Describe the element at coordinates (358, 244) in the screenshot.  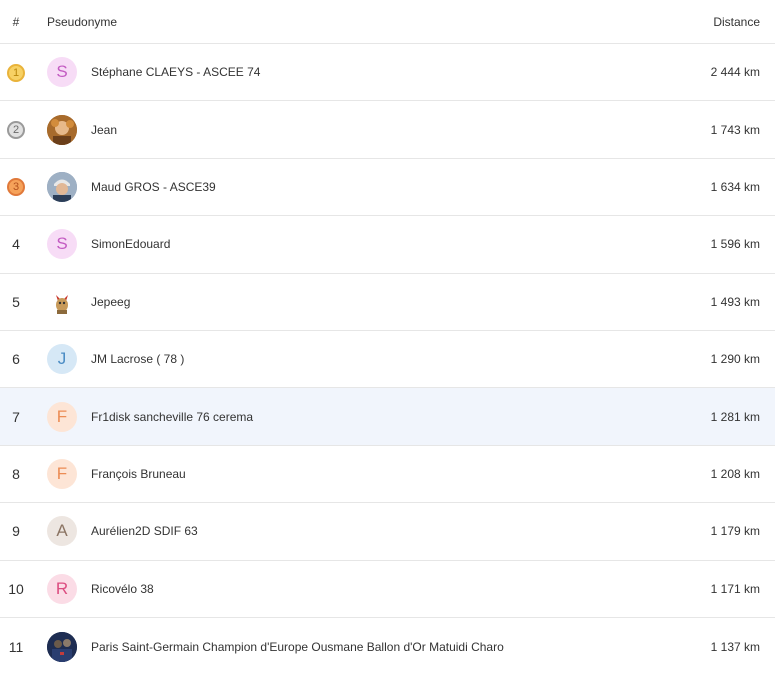
I see `user-name: SimonEdouard` at that location.